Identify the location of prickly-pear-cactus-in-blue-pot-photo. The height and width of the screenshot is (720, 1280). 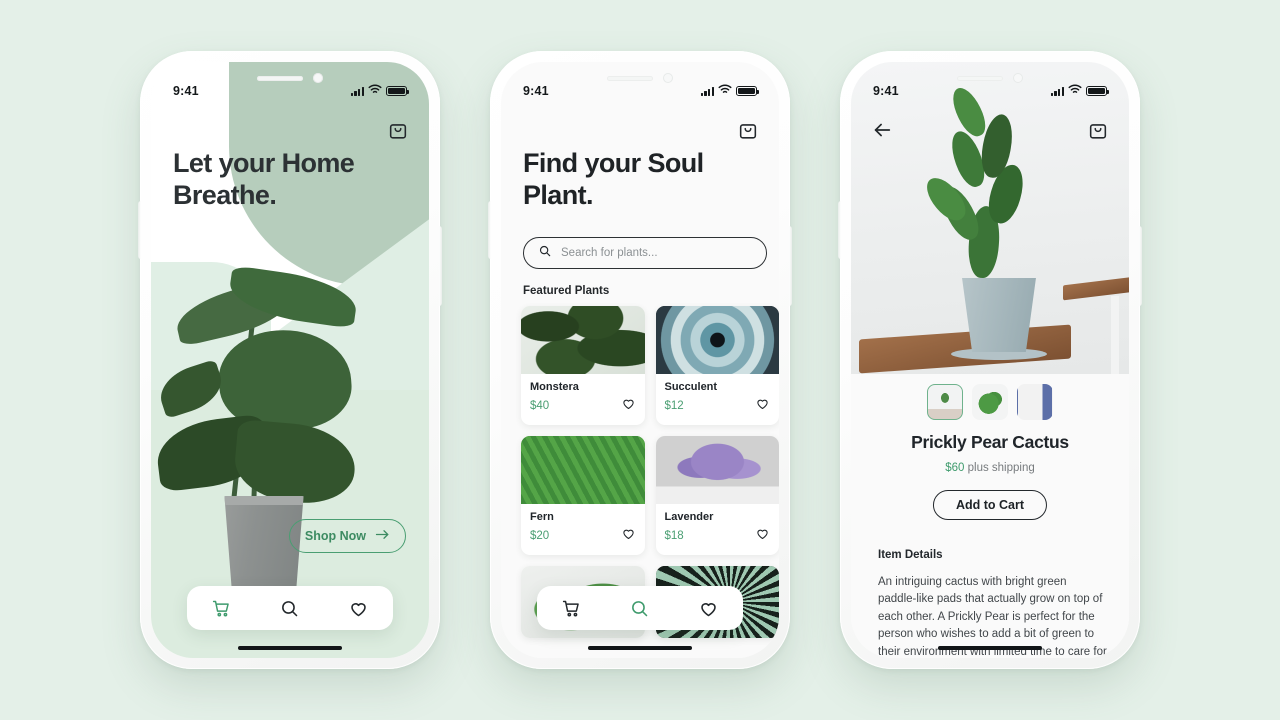
(990, 218).